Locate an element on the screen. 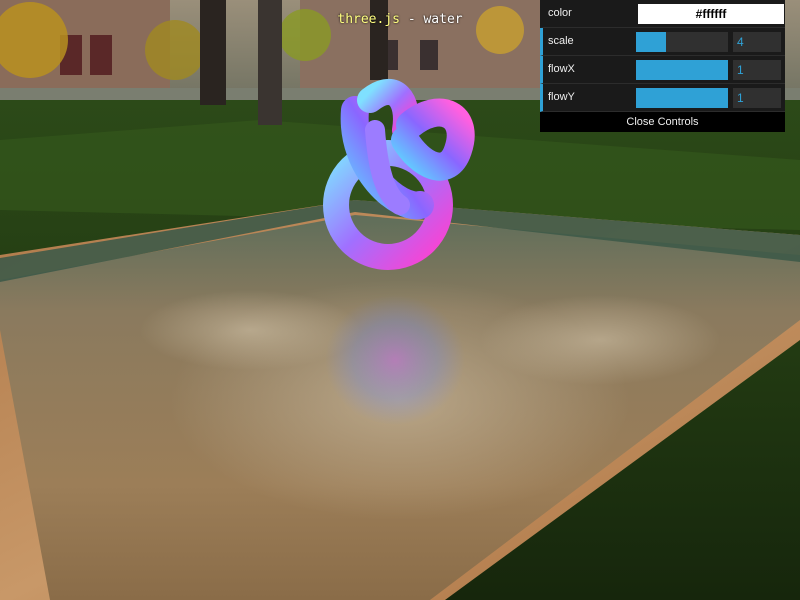 The image size is (800, 600). flowy-number-input: 1 is located at coordinates (757, 98).